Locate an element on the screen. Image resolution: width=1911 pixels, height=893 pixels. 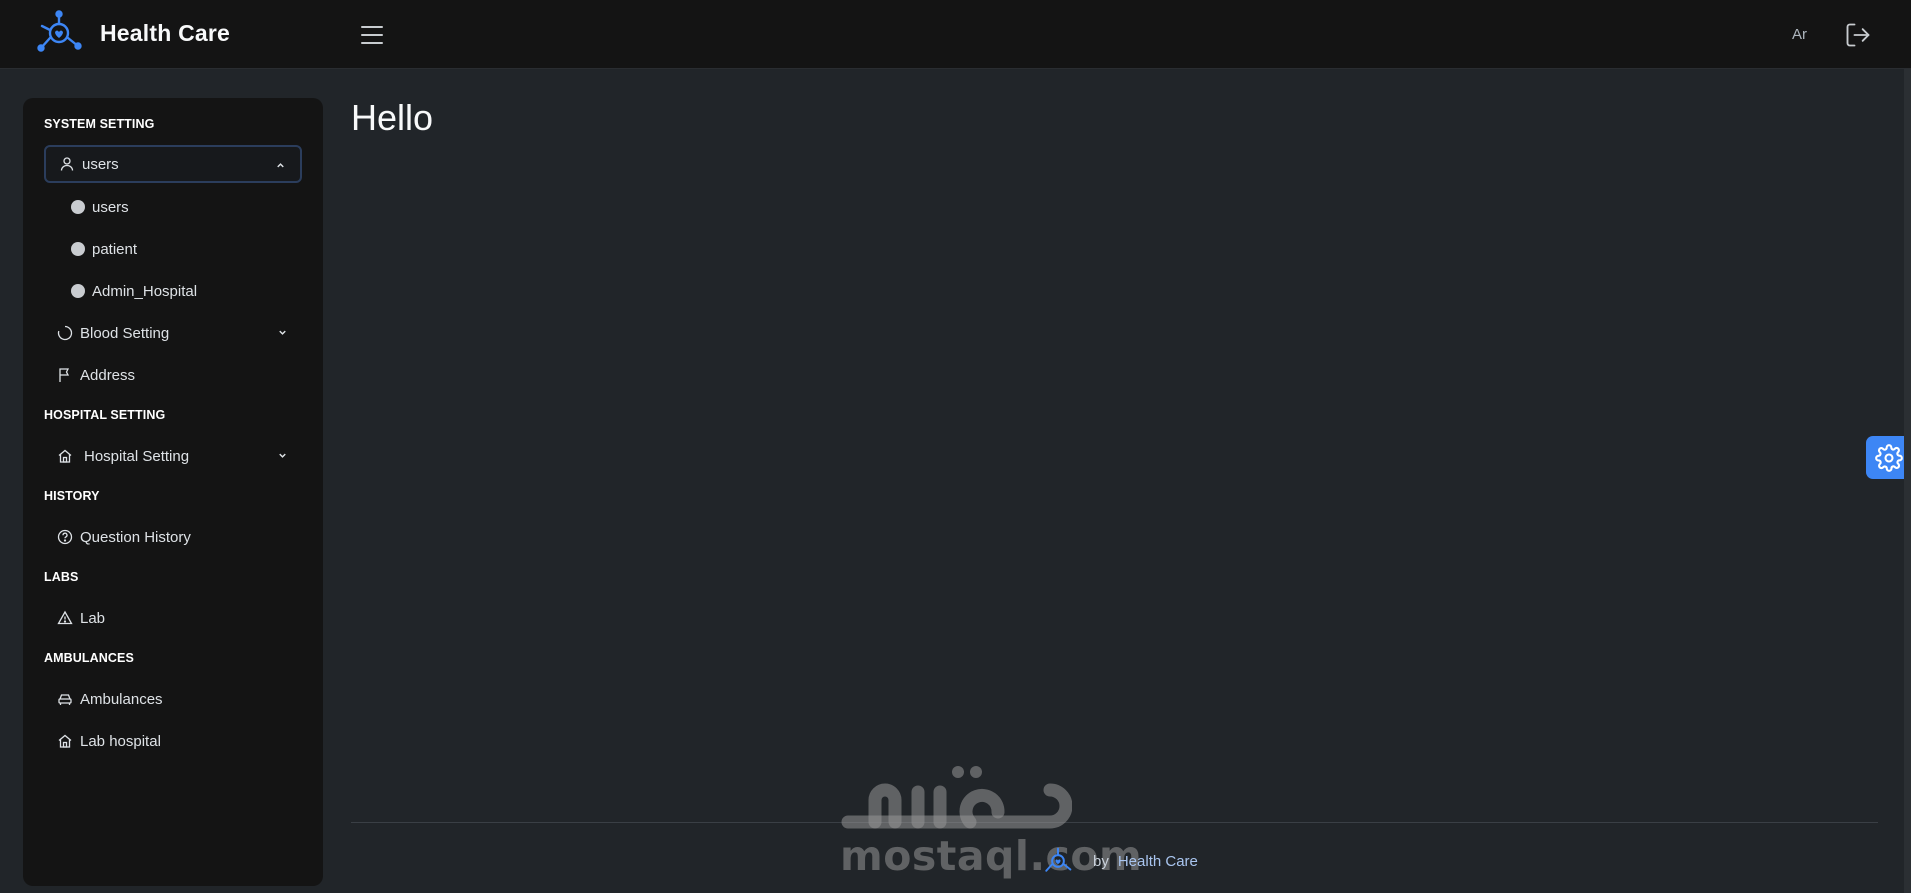
section-title-system-setting: SYSTEM SETTING is located at coordinates (99, 124).